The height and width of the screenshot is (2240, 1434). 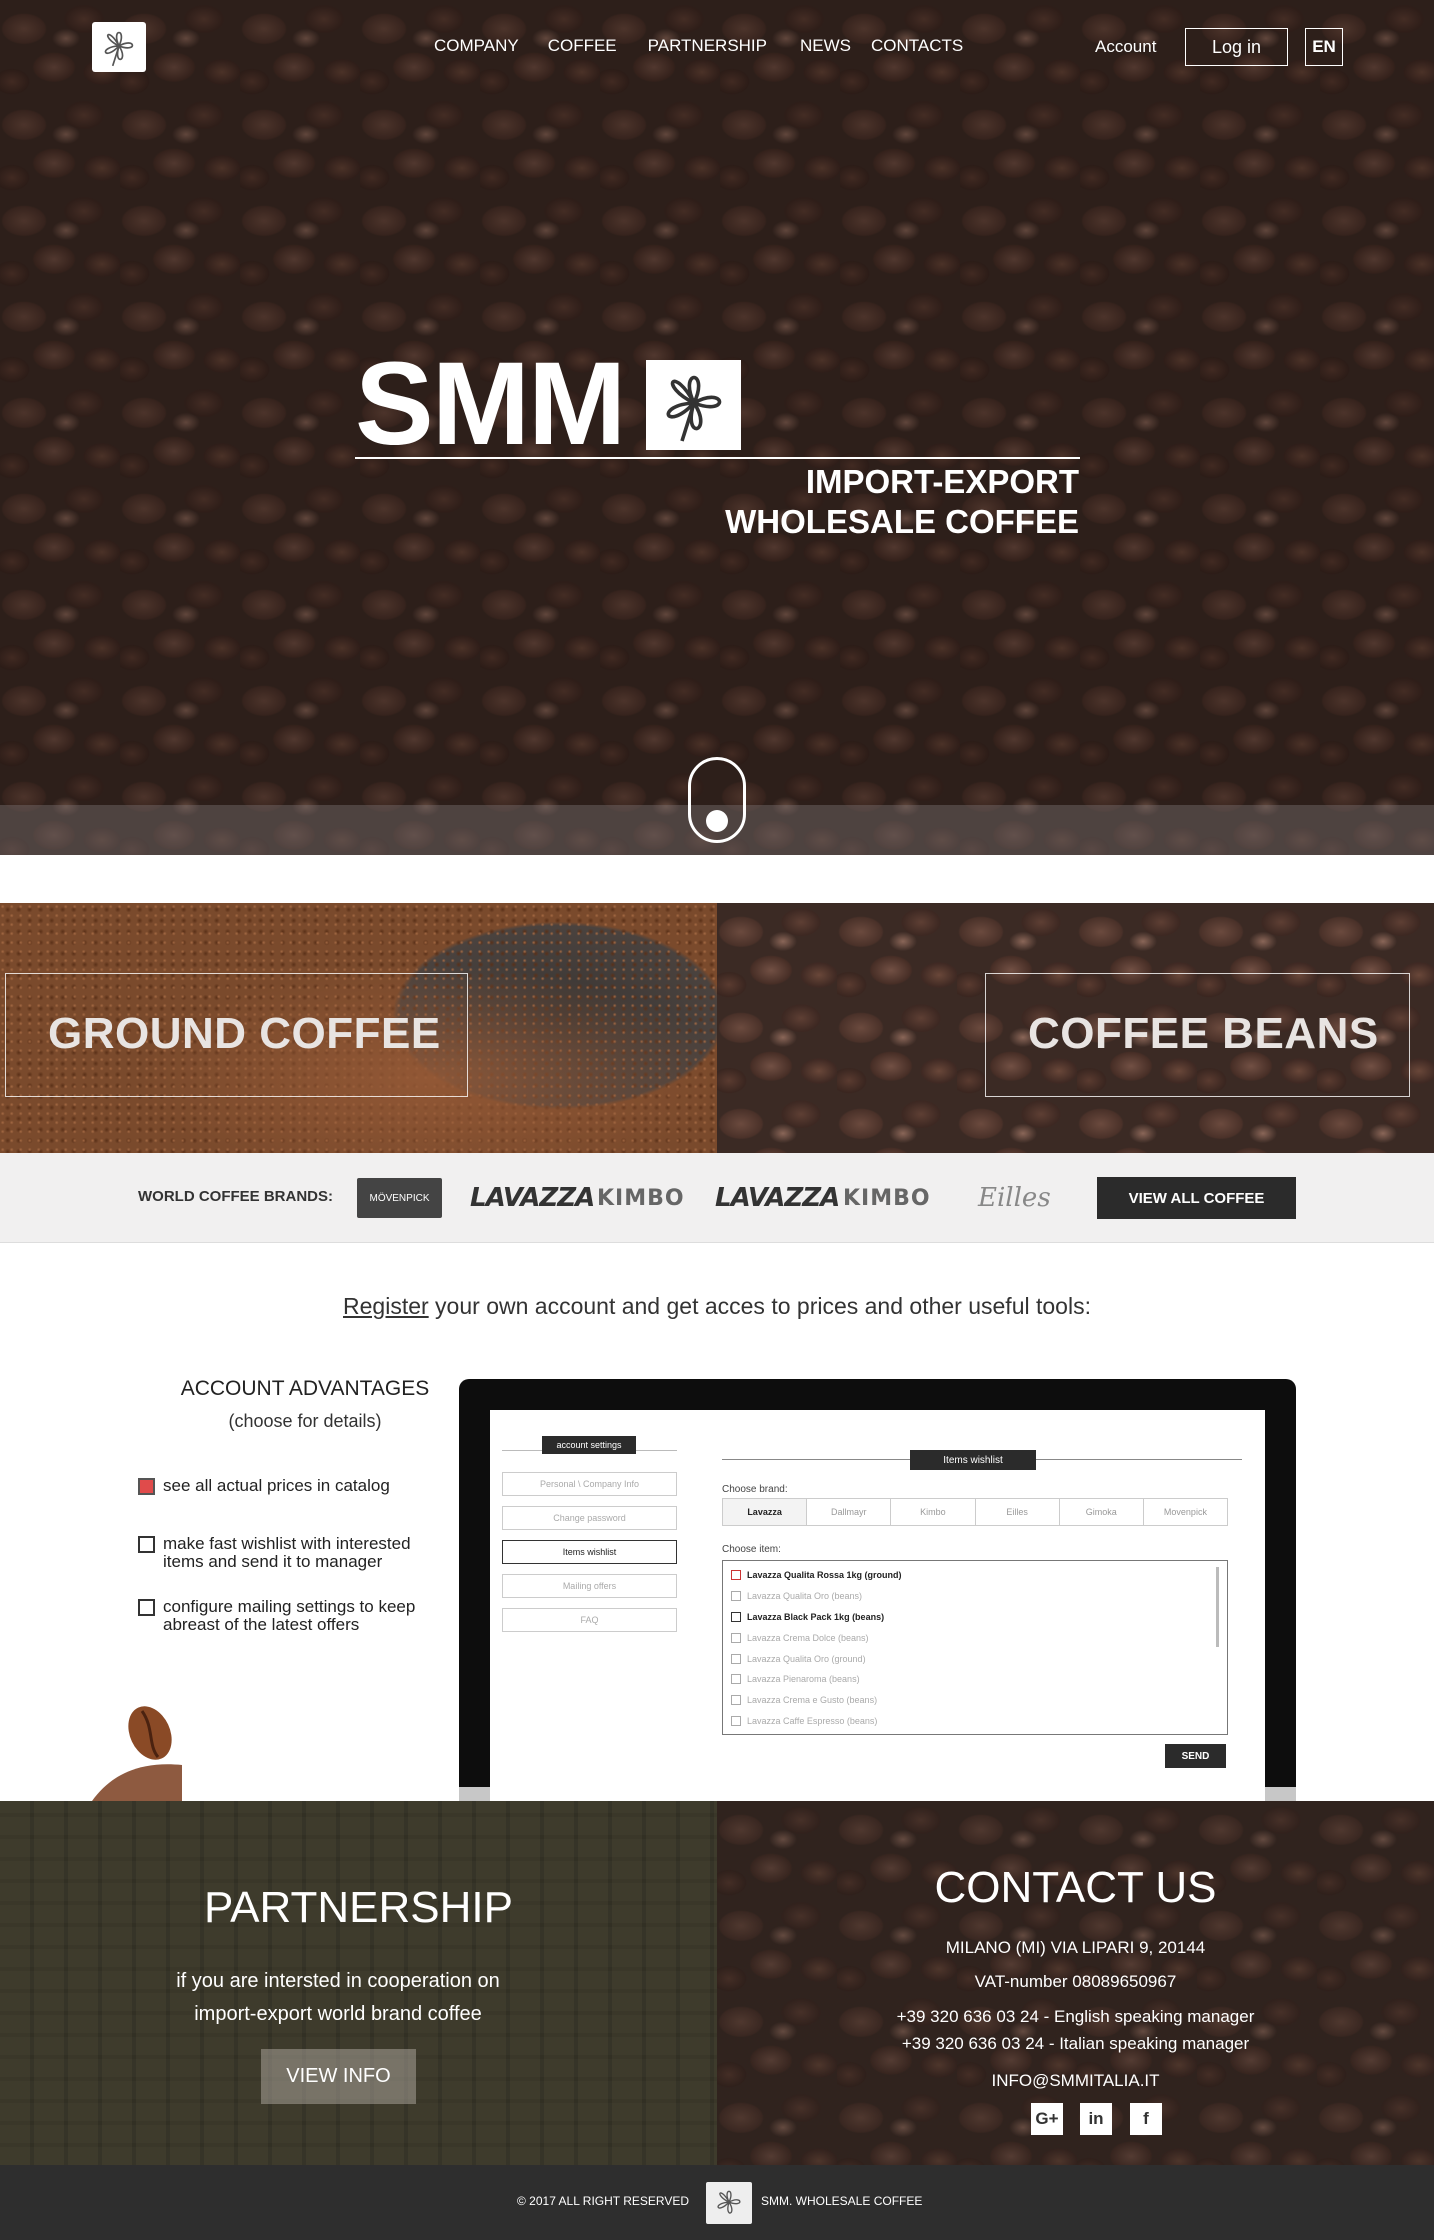 What do you see at coordinates (1203, 1033) in the screenshot?
I see `coffee-beans-label: COFFEE BEANS` at bounding box center [1203, 1033].